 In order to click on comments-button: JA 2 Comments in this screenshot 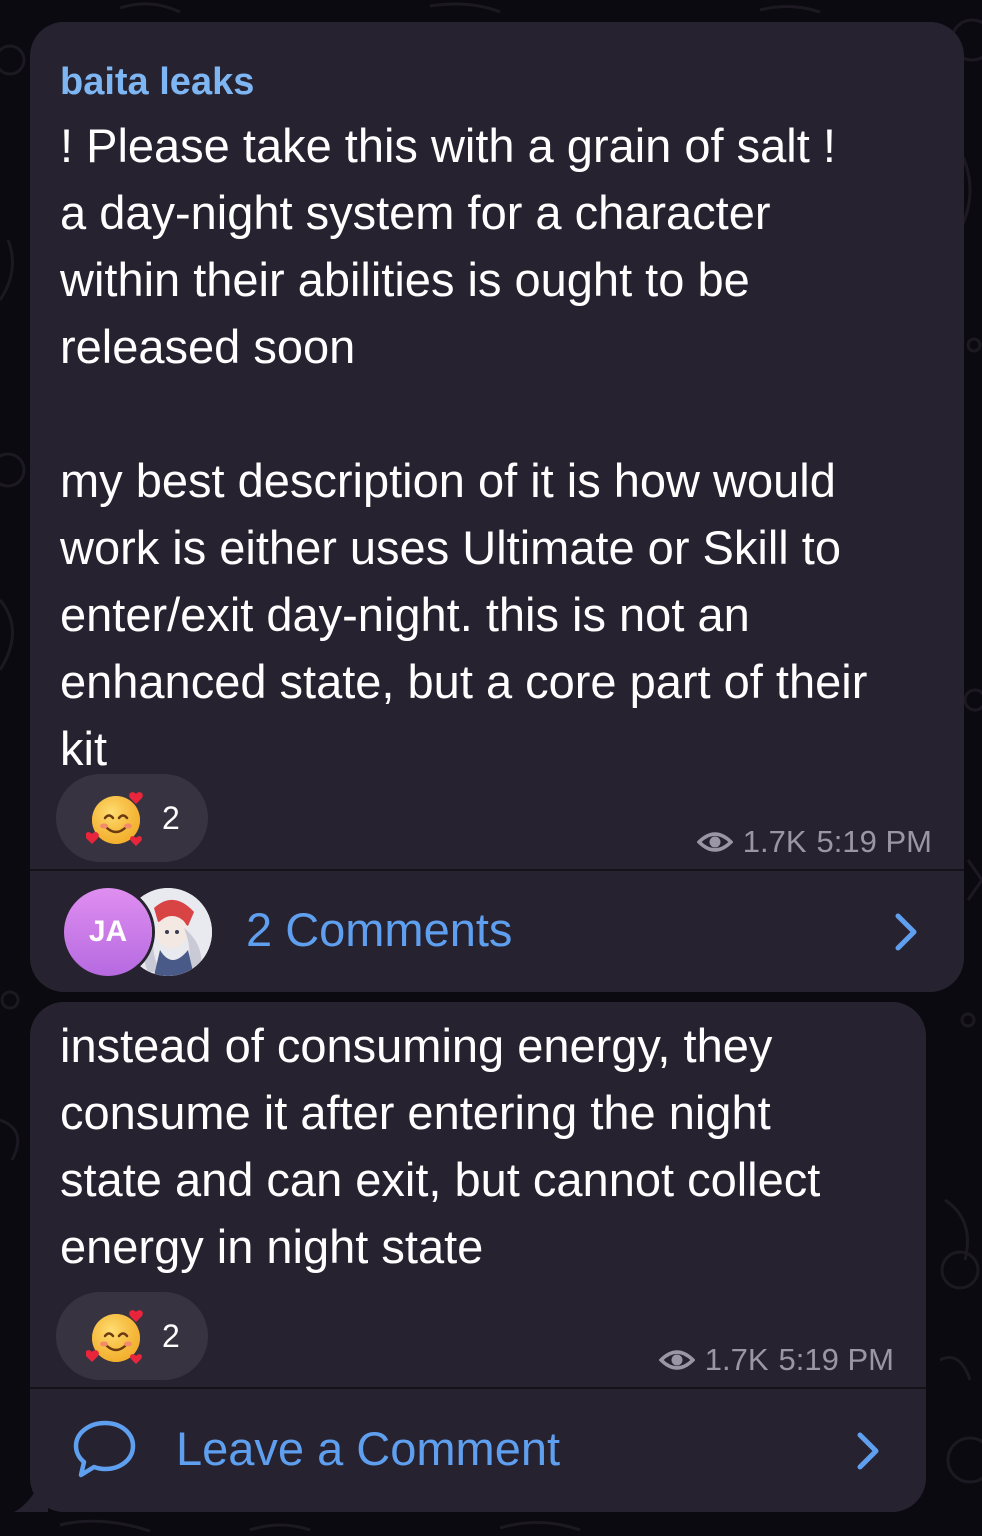, I will do `click(497, 931)`.